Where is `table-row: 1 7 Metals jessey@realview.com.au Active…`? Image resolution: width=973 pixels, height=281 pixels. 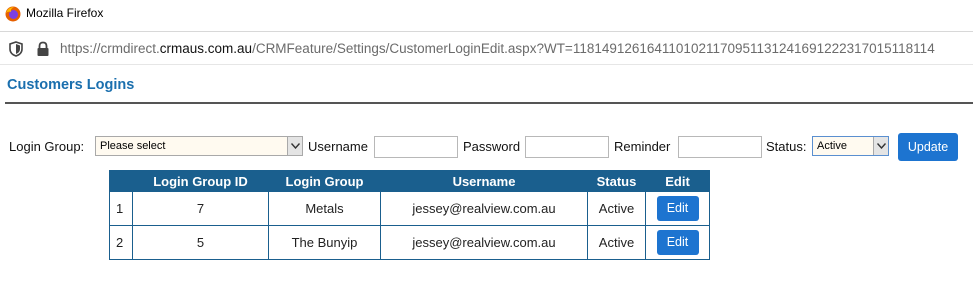 table-row: 1 7 Metals jessey@realview.com.au Active… is located at coordinates (409, 208).